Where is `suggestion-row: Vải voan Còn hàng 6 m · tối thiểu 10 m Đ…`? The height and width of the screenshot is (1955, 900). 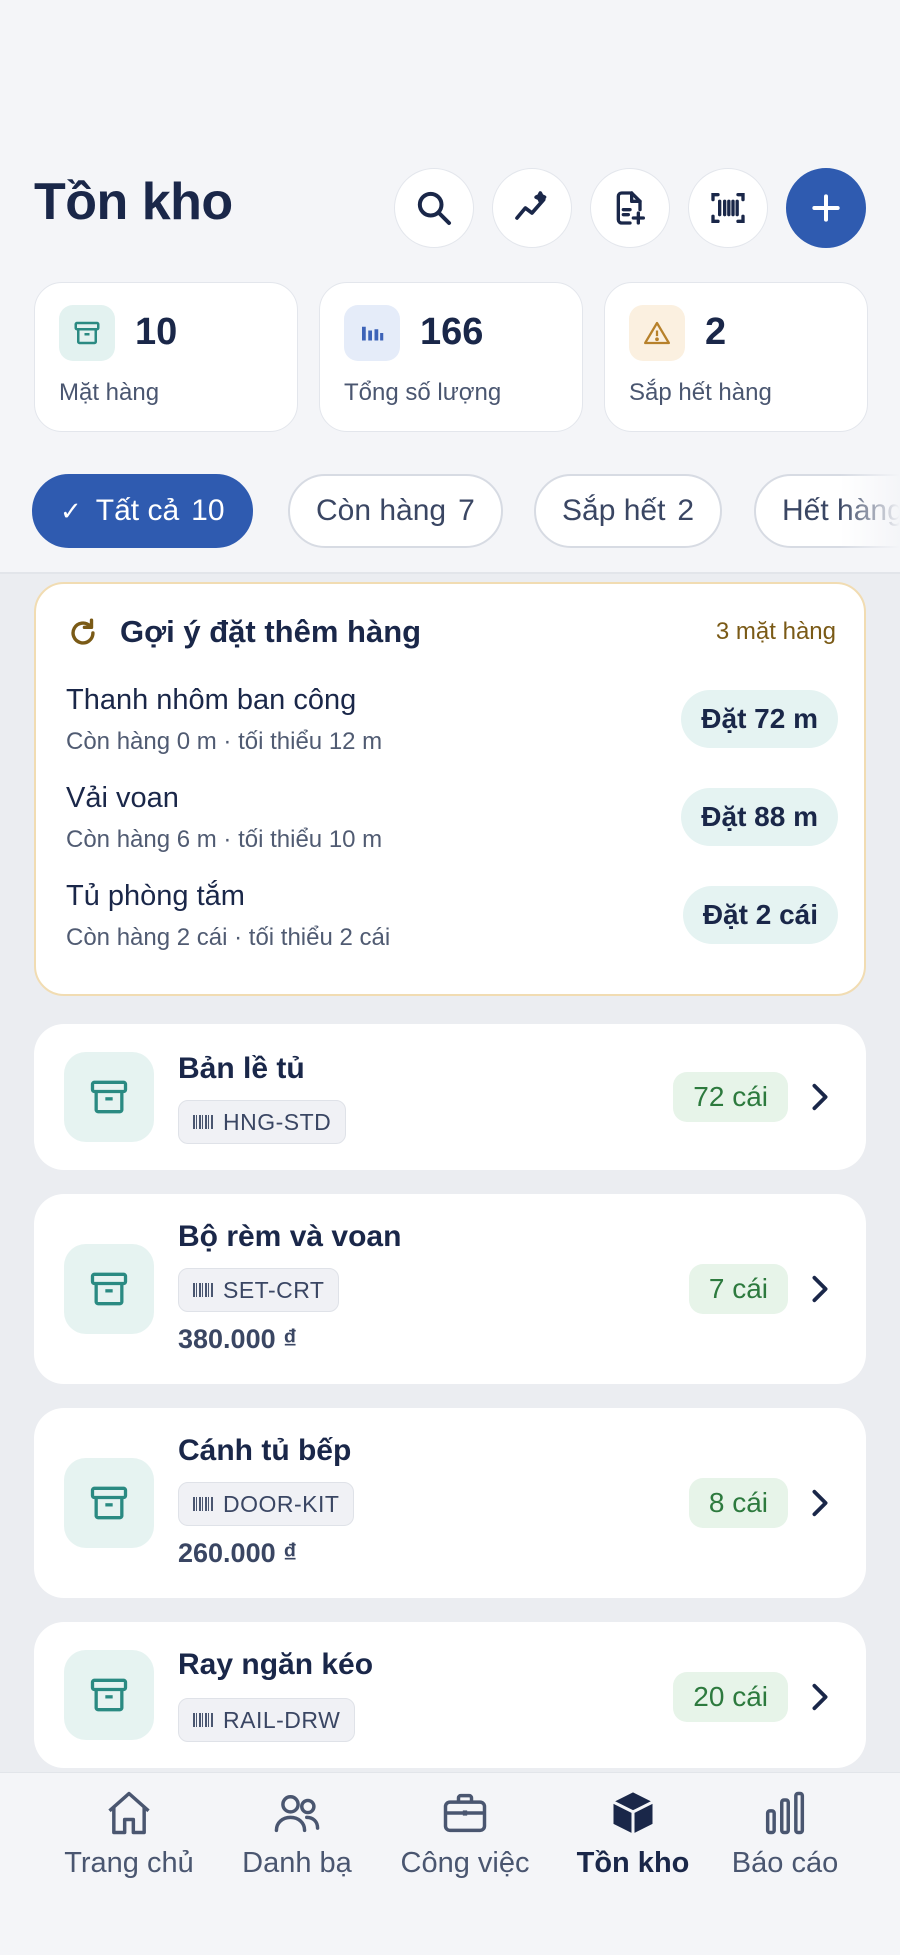 suggestion-row: Vải voan Còn hàng 6 m · tối thiểu 10 m Đ… is located at coordinates (452, 822).